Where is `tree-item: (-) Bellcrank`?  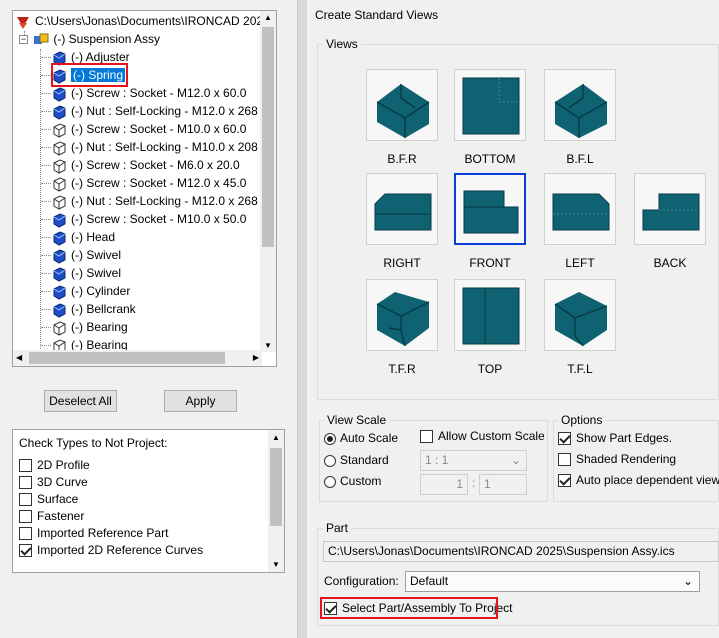 tree-item: (-) Bellcrank is located at coordinates (93, 309).